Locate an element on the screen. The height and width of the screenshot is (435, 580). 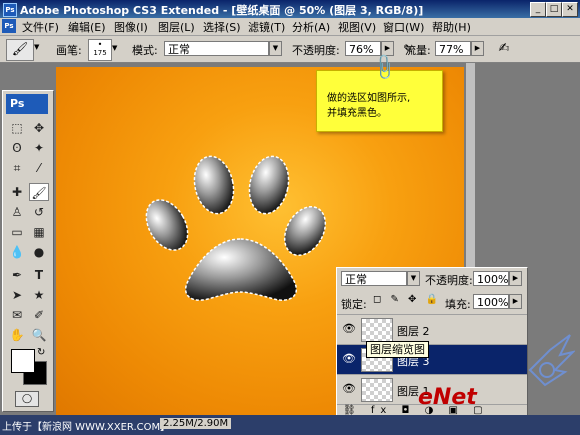
crop-tool-icon: ⌗ is located at coordinates (17, 168).